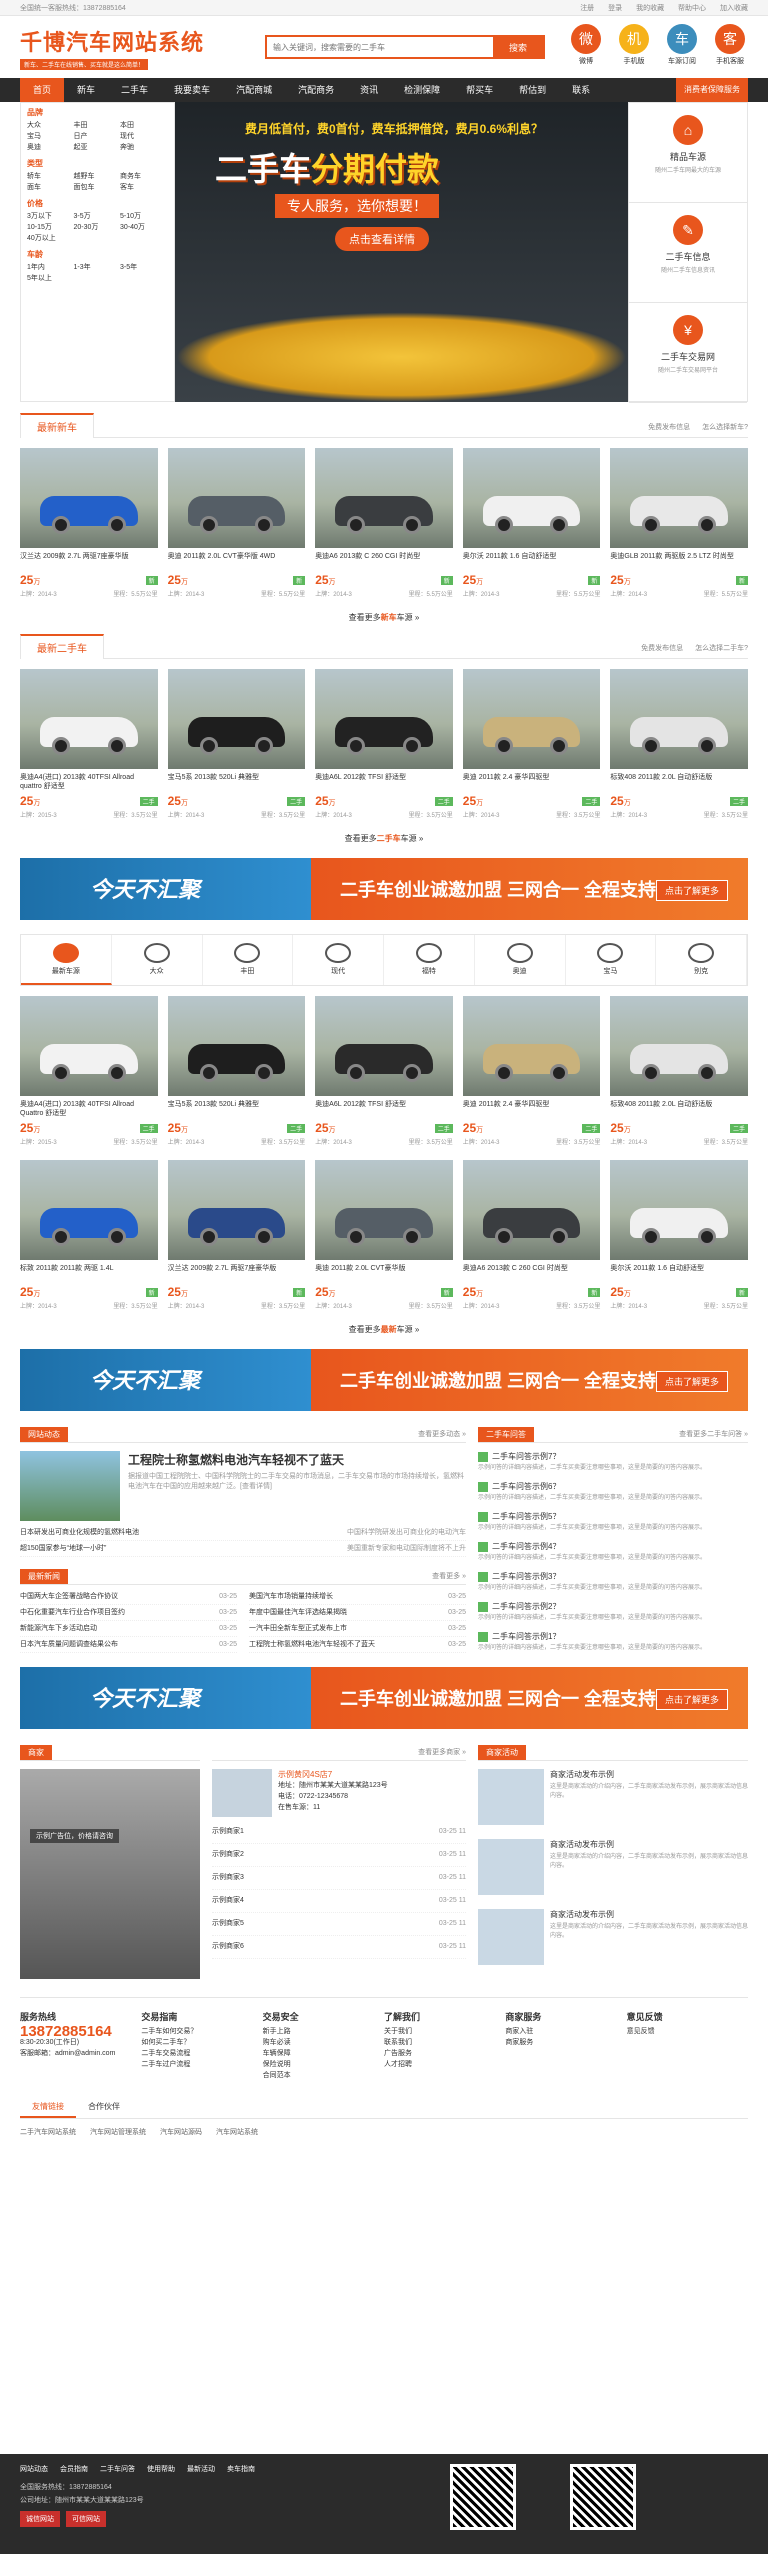 The height and width of the screenshot is (2554, 768). I want to click on hero-cta-button: 点击查看详情, so click(382, 239).